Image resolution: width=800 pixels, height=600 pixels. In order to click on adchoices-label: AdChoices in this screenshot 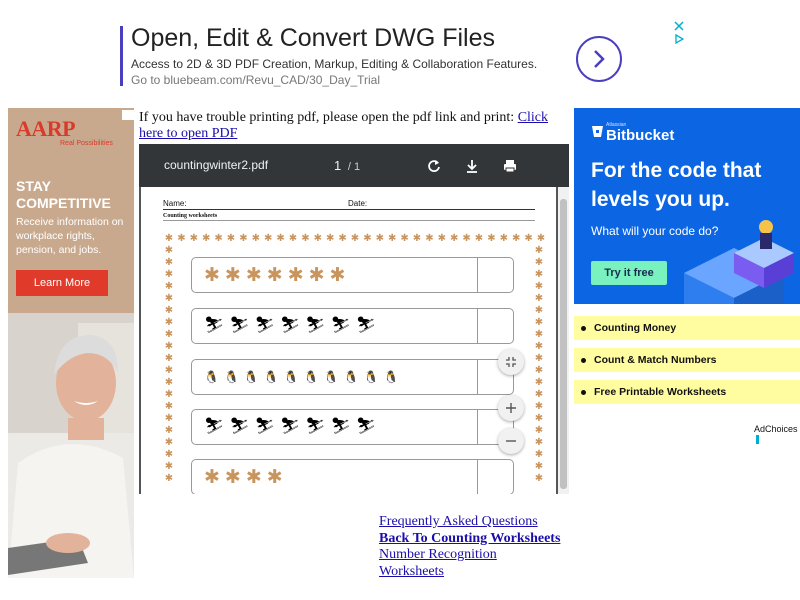, I will do `click(777, 434)`.